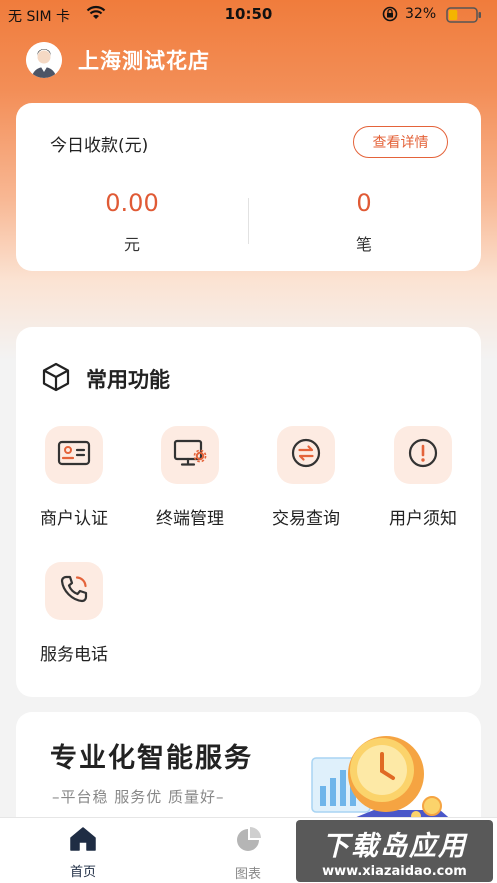 This screenshot has width=497, height=883. Describe the element at coordinates (248, 842) in the screenshot. I see `pie-chart-icon` at that location.